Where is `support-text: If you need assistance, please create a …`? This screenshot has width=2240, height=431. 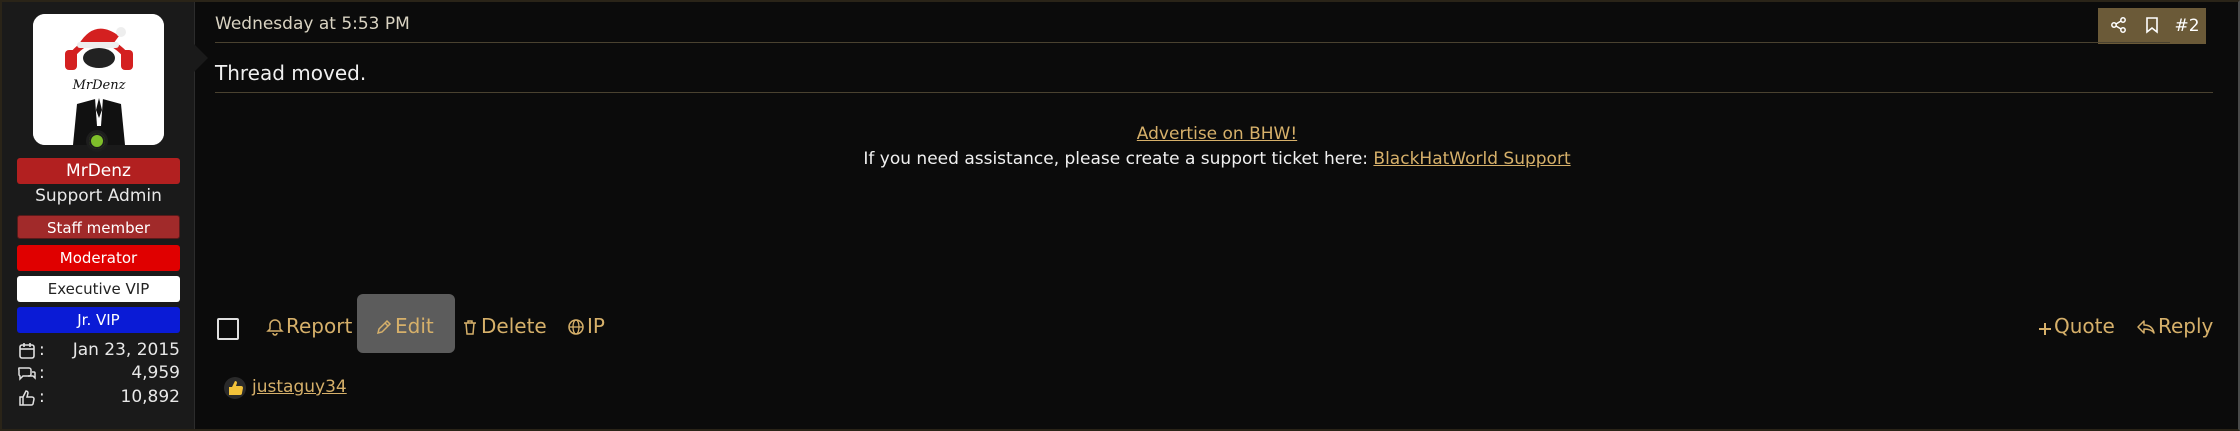 support-text: If you need assistance, please create a … is located at coordinates (1118, 159).